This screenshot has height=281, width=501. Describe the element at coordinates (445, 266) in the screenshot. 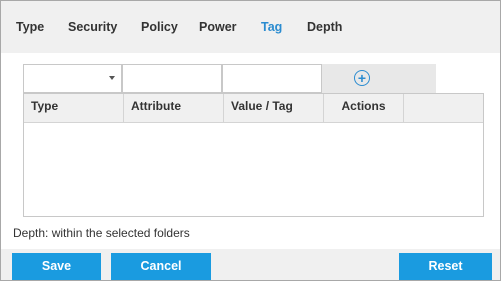

I see `reset-button: Reset` at that location.